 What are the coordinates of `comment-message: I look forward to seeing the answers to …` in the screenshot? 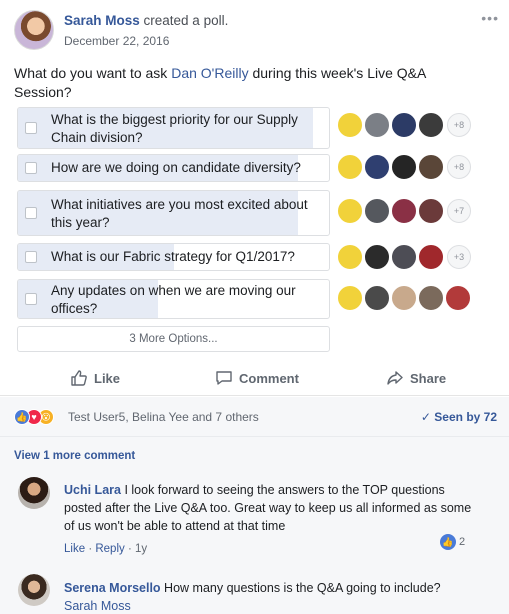 It's located at (268, 508).